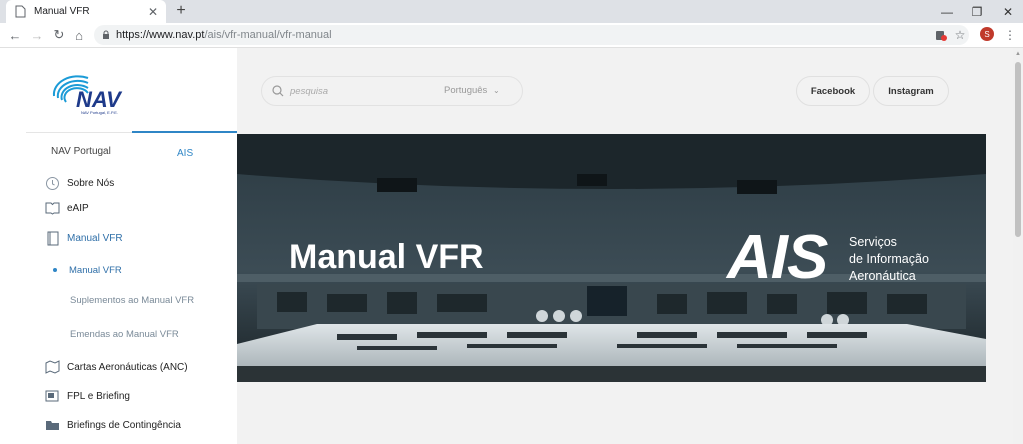 This screenshot has width=1023, height=444. What do you see at coordinates (386, 257) in the screenshot?
I see `banner-title: Manual VFR` at bounding box center [386, 257].